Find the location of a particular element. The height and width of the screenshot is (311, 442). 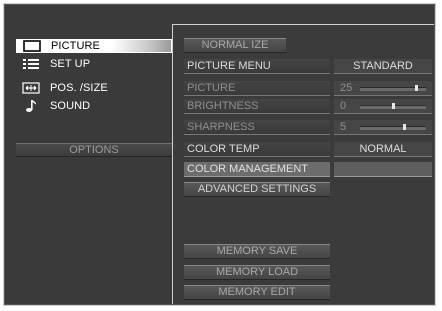

menu-item-label: SET UP is located at coordinates (70, 64).